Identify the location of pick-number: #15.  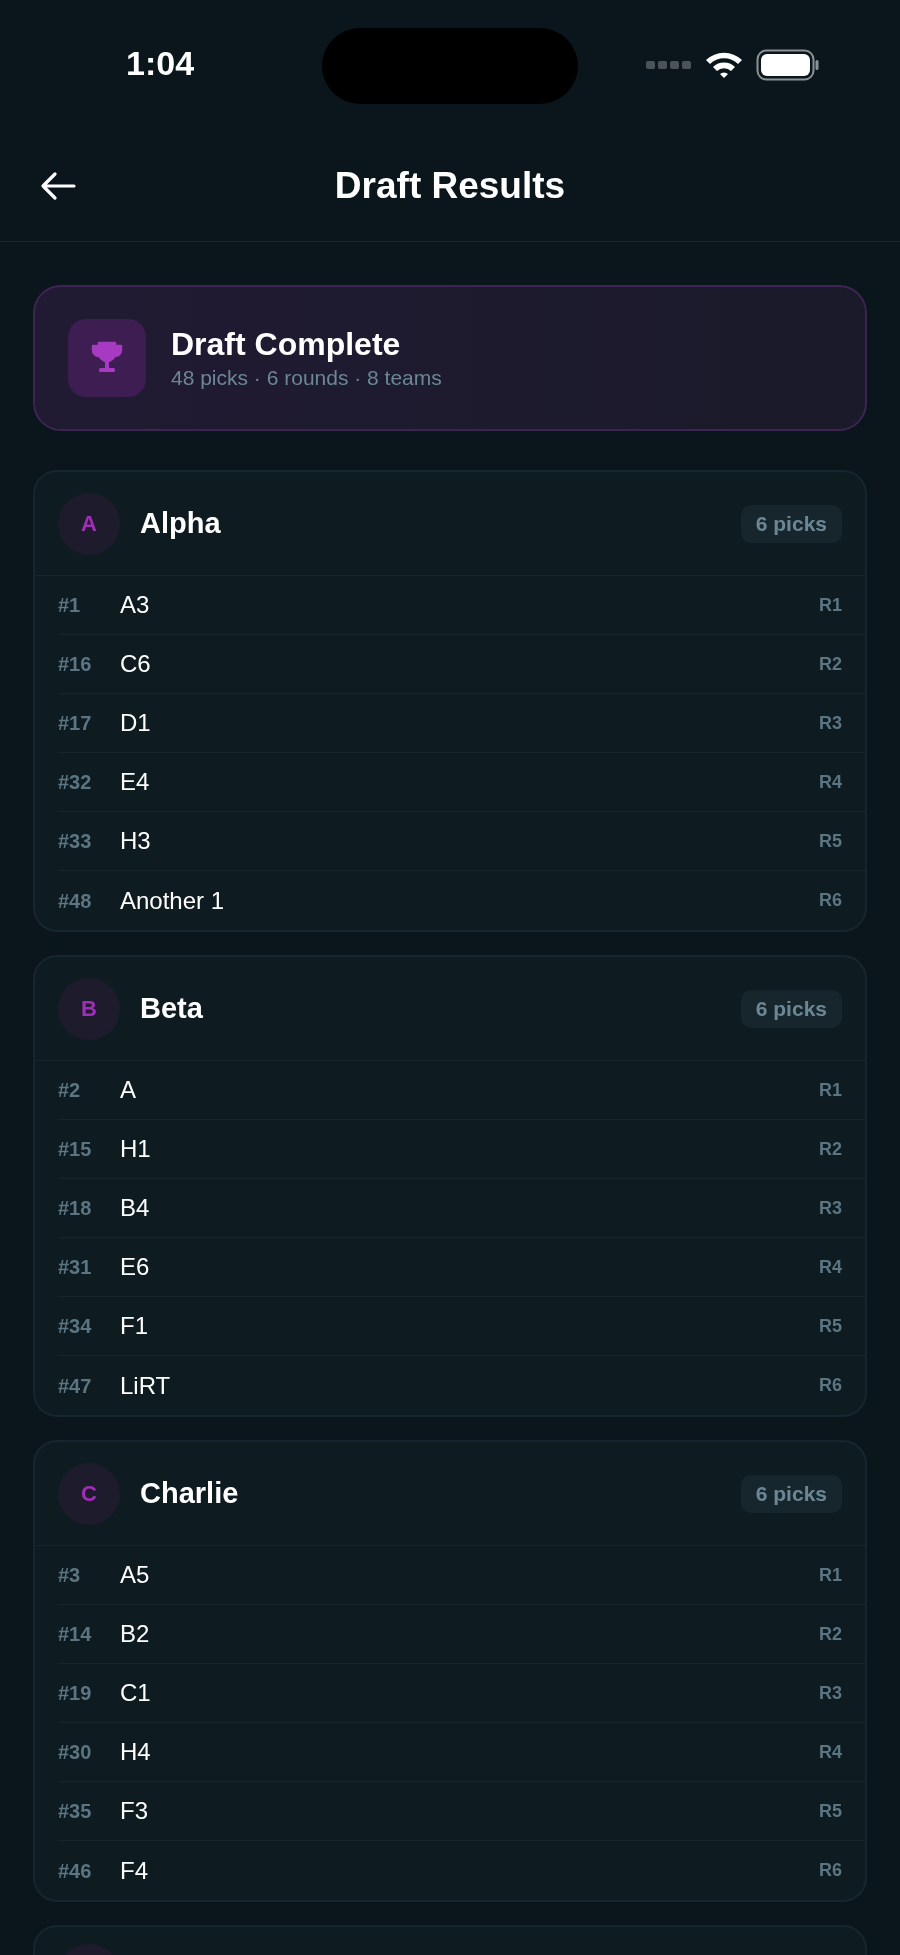
(75, 1149).